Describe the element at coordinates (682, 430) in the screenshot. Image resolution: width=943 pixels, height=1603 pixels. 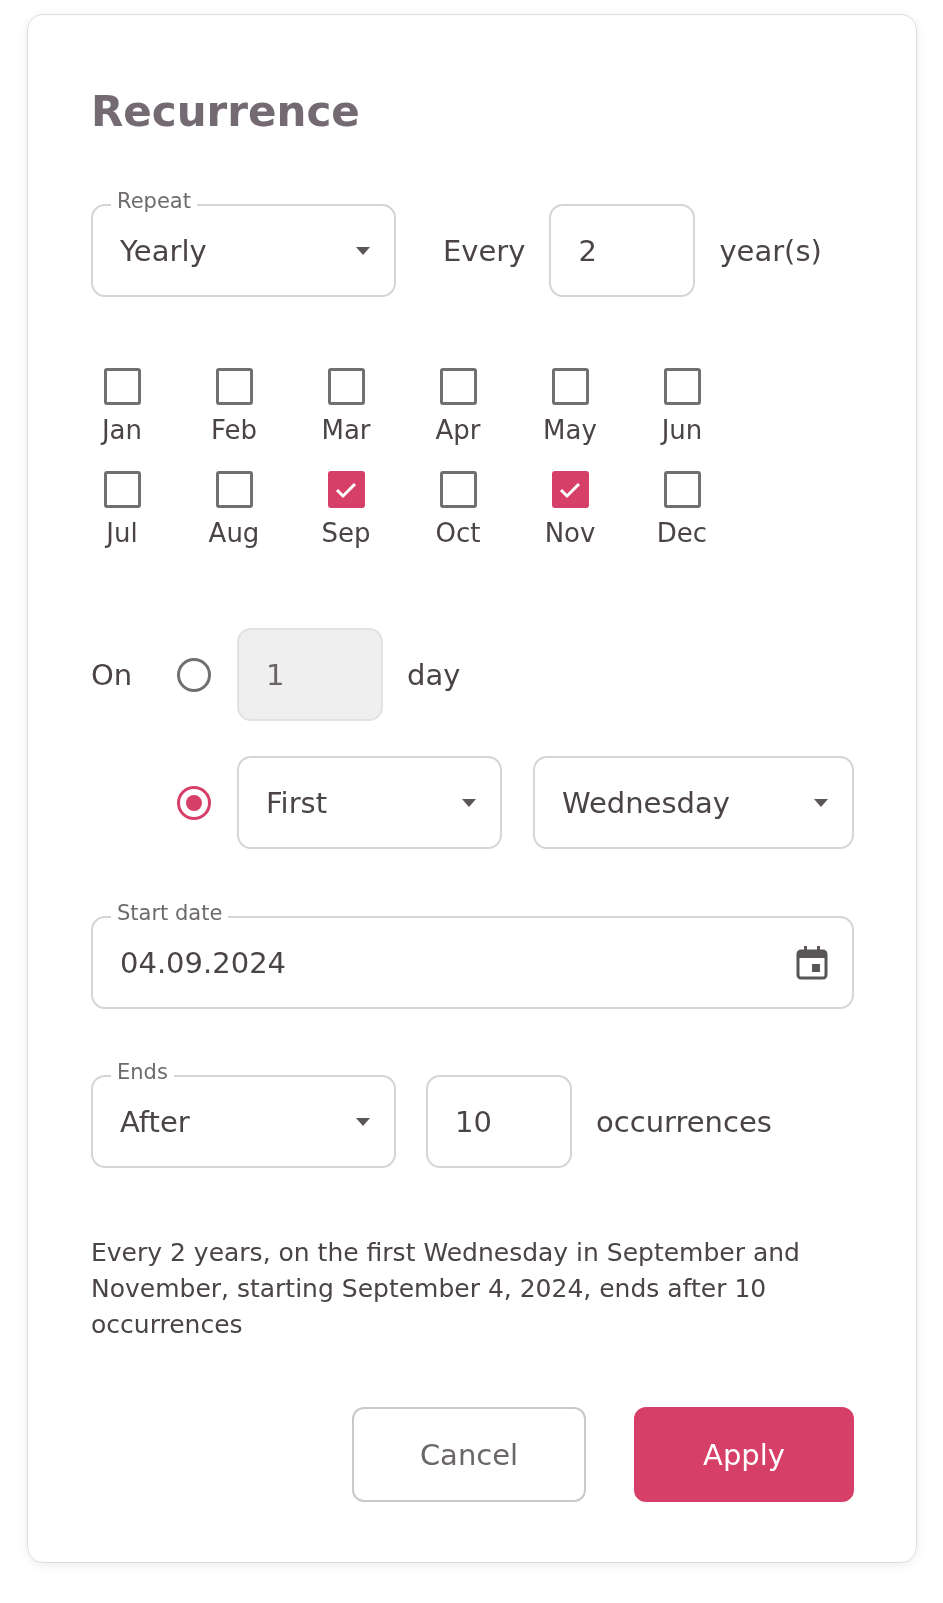
I see `month-label: Jun` at that location.